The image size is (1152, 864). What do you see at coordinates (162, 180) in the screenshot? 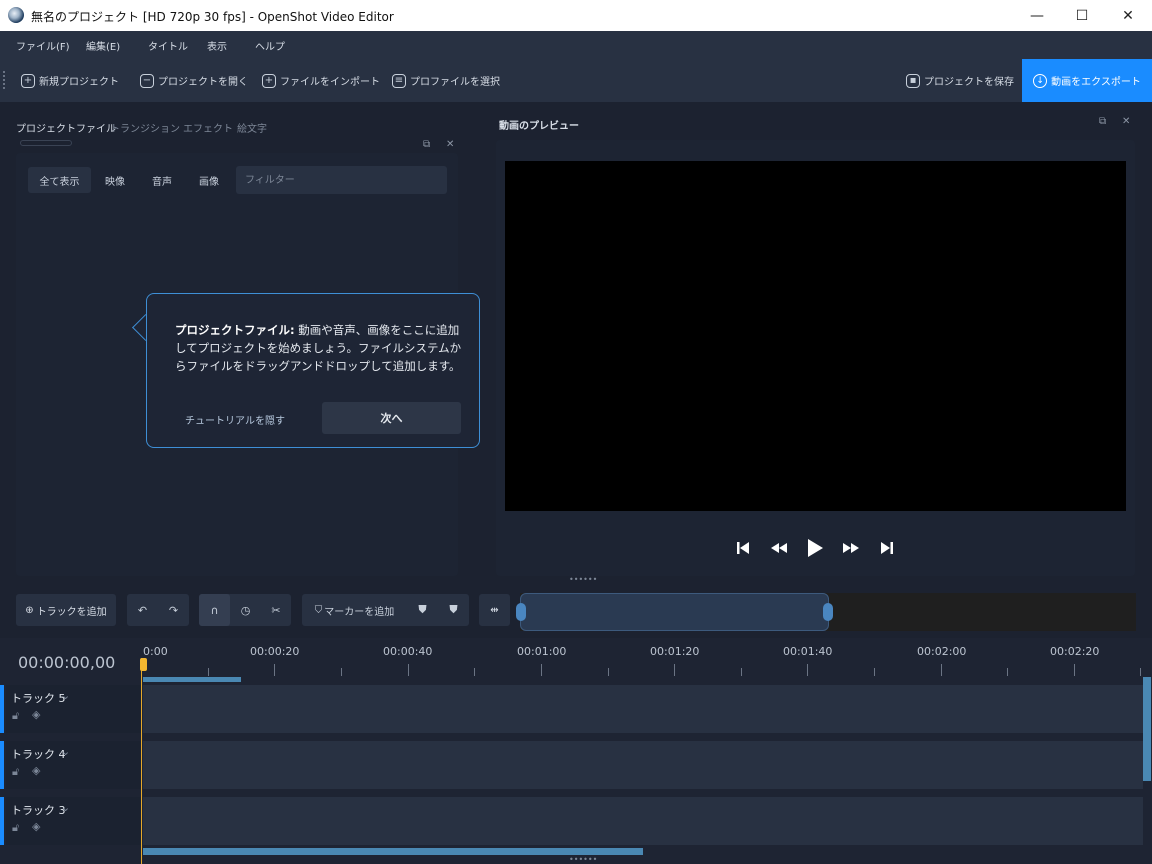
I see `filter-tab-audio: 音声` at bounding box center [162, 180].